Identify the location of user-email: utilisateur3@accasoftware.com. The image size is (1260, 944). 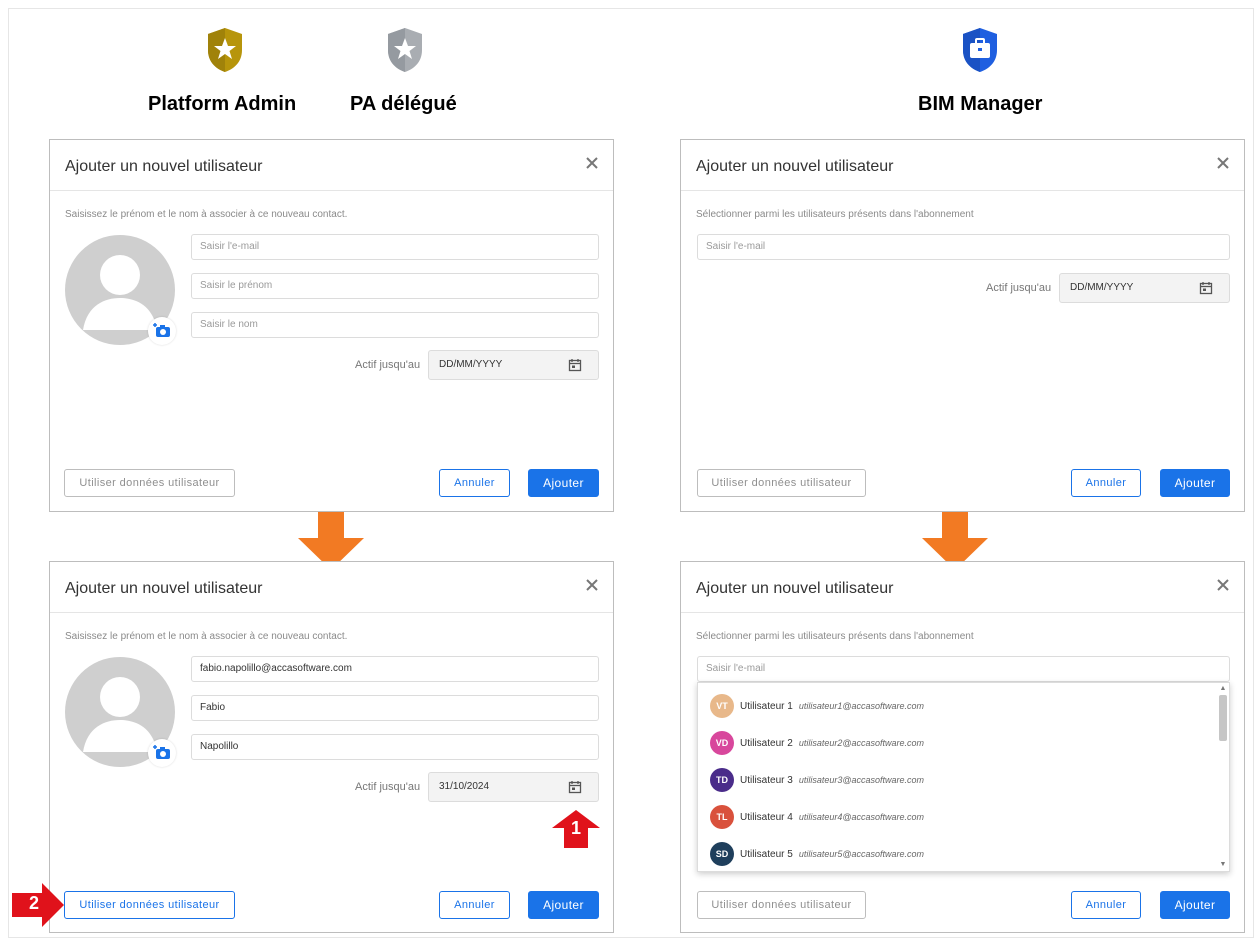
(861, 780).